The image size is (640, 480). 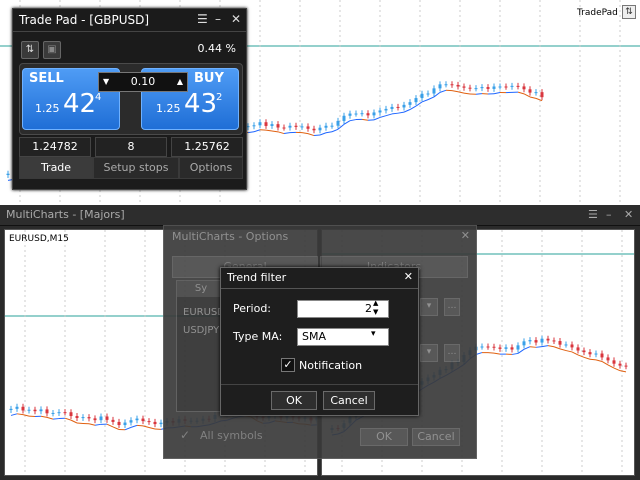 I want to click on type-ma-label: Type MA:, so click(x=258, y=336).